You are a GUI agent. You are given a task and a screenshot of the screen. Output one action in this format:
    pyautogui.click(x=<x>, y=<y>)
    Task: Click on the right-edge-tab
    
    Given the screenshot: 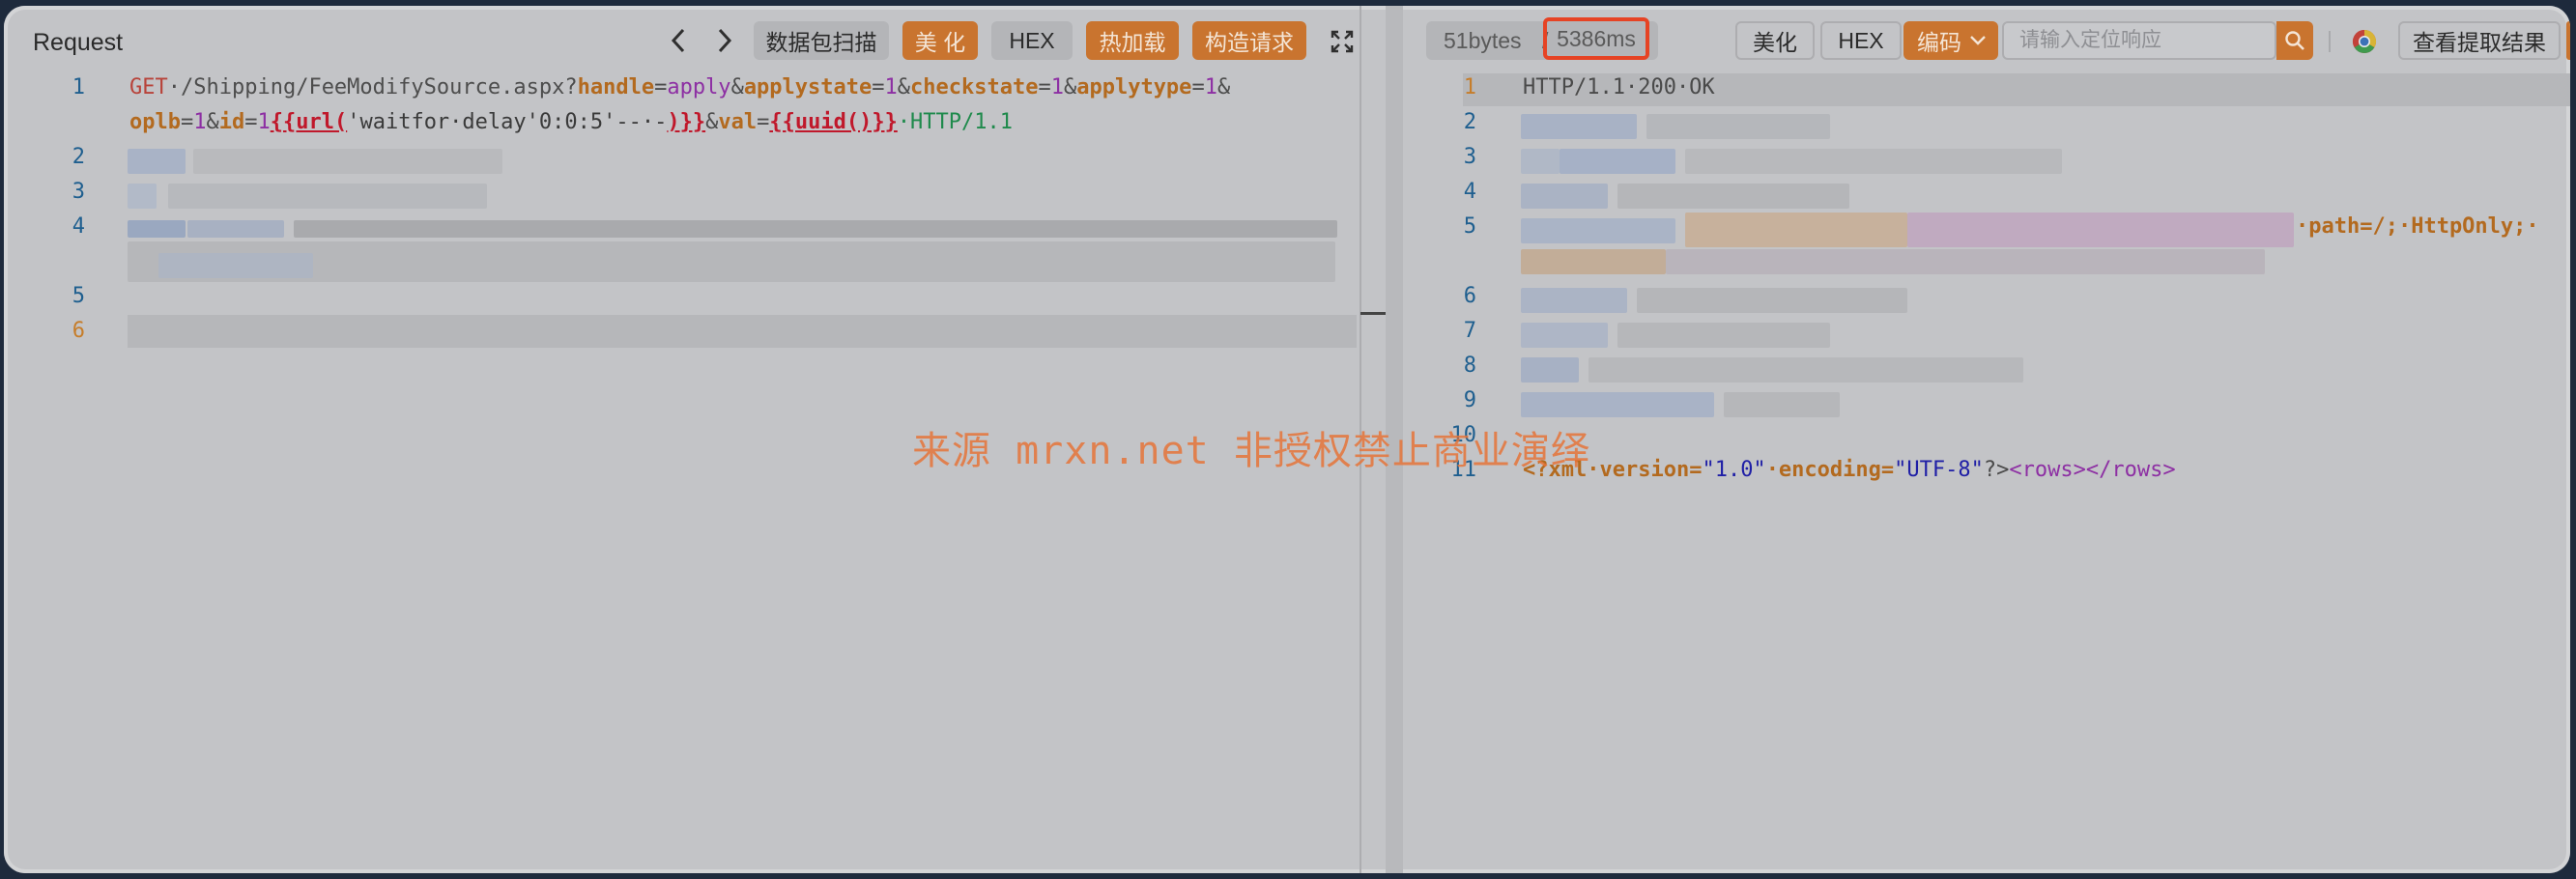 What is the action you would take?
    pyautogui.click(x=2568, y=40)
    